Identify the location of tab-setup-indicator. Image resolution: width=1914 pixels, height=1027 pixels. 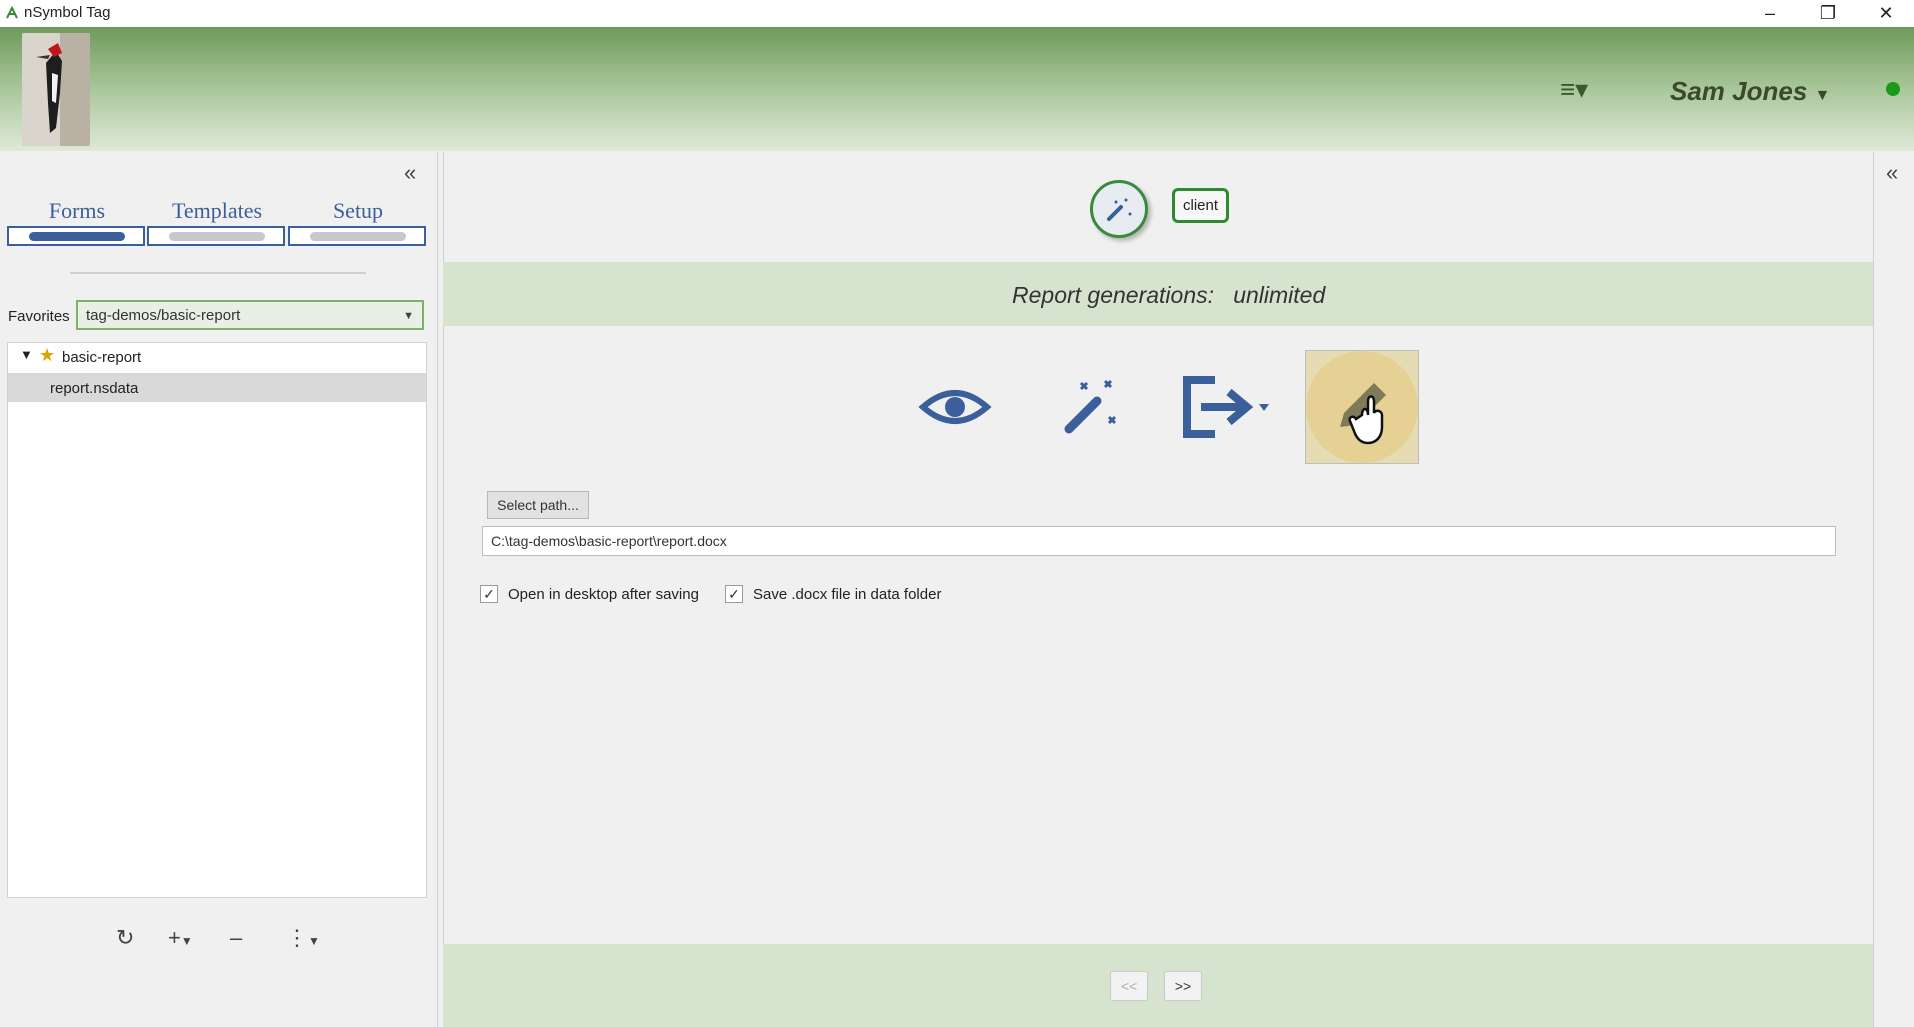
(357, 236).